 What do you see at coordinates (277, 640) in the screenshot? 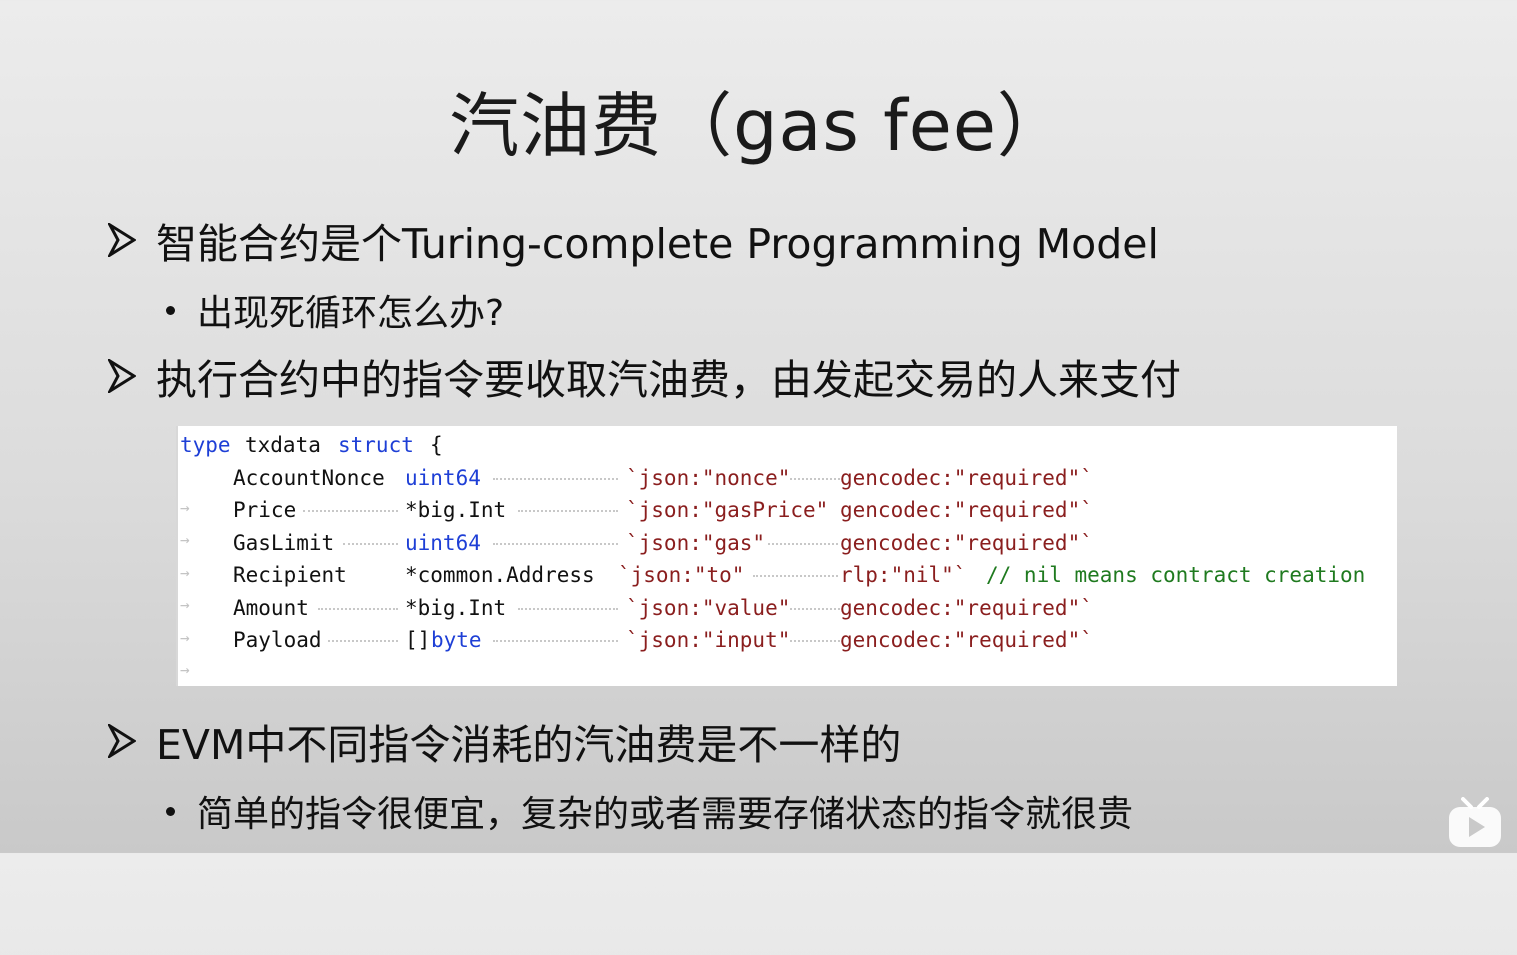
I see `code-field-name: Payload` at bounding box center [277, 640].